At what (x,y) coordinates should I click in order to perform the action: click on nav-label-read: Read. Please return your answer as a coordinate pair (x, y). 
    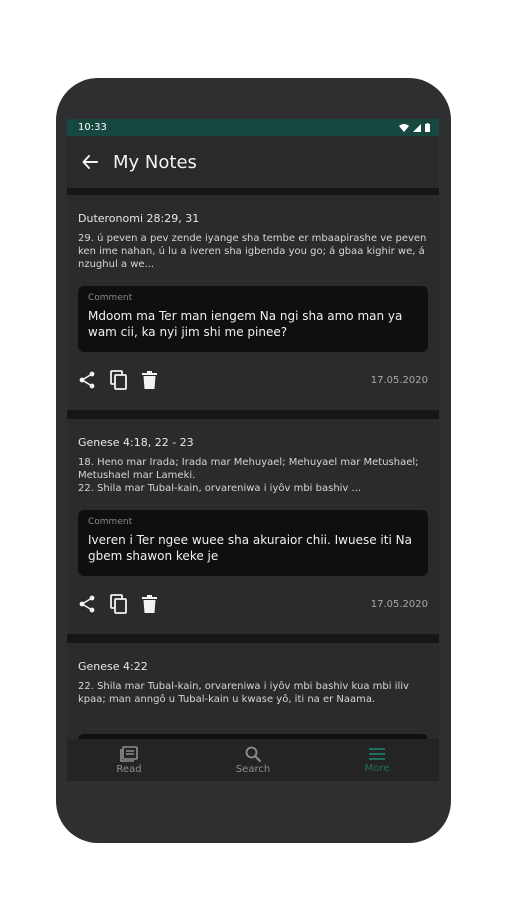
    Looking at the image, I should click on (129, 769).